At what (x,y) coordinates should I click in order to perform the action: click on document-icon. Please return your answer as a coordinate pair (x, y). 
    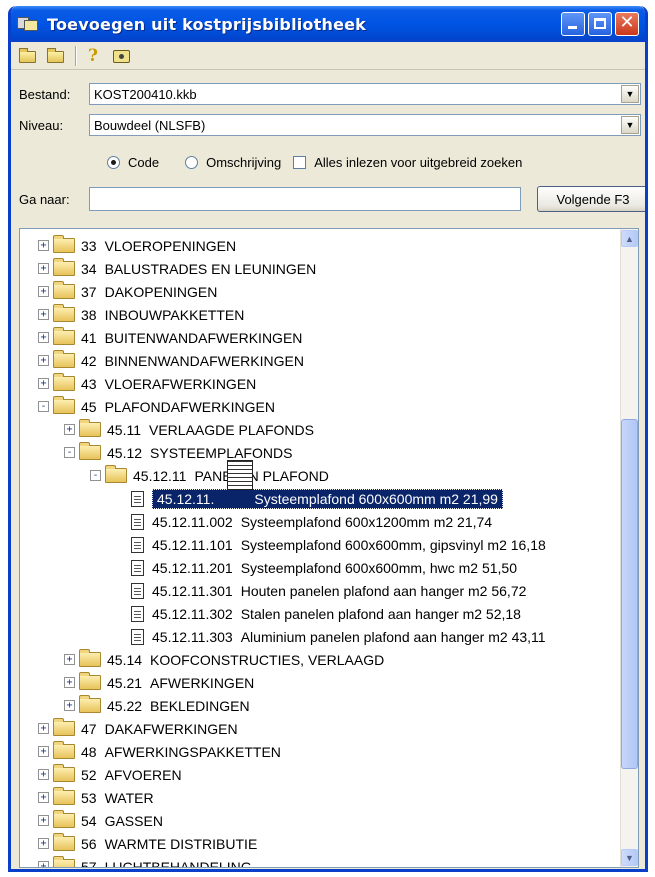
    Looking at the image, I should click on (137, 567).